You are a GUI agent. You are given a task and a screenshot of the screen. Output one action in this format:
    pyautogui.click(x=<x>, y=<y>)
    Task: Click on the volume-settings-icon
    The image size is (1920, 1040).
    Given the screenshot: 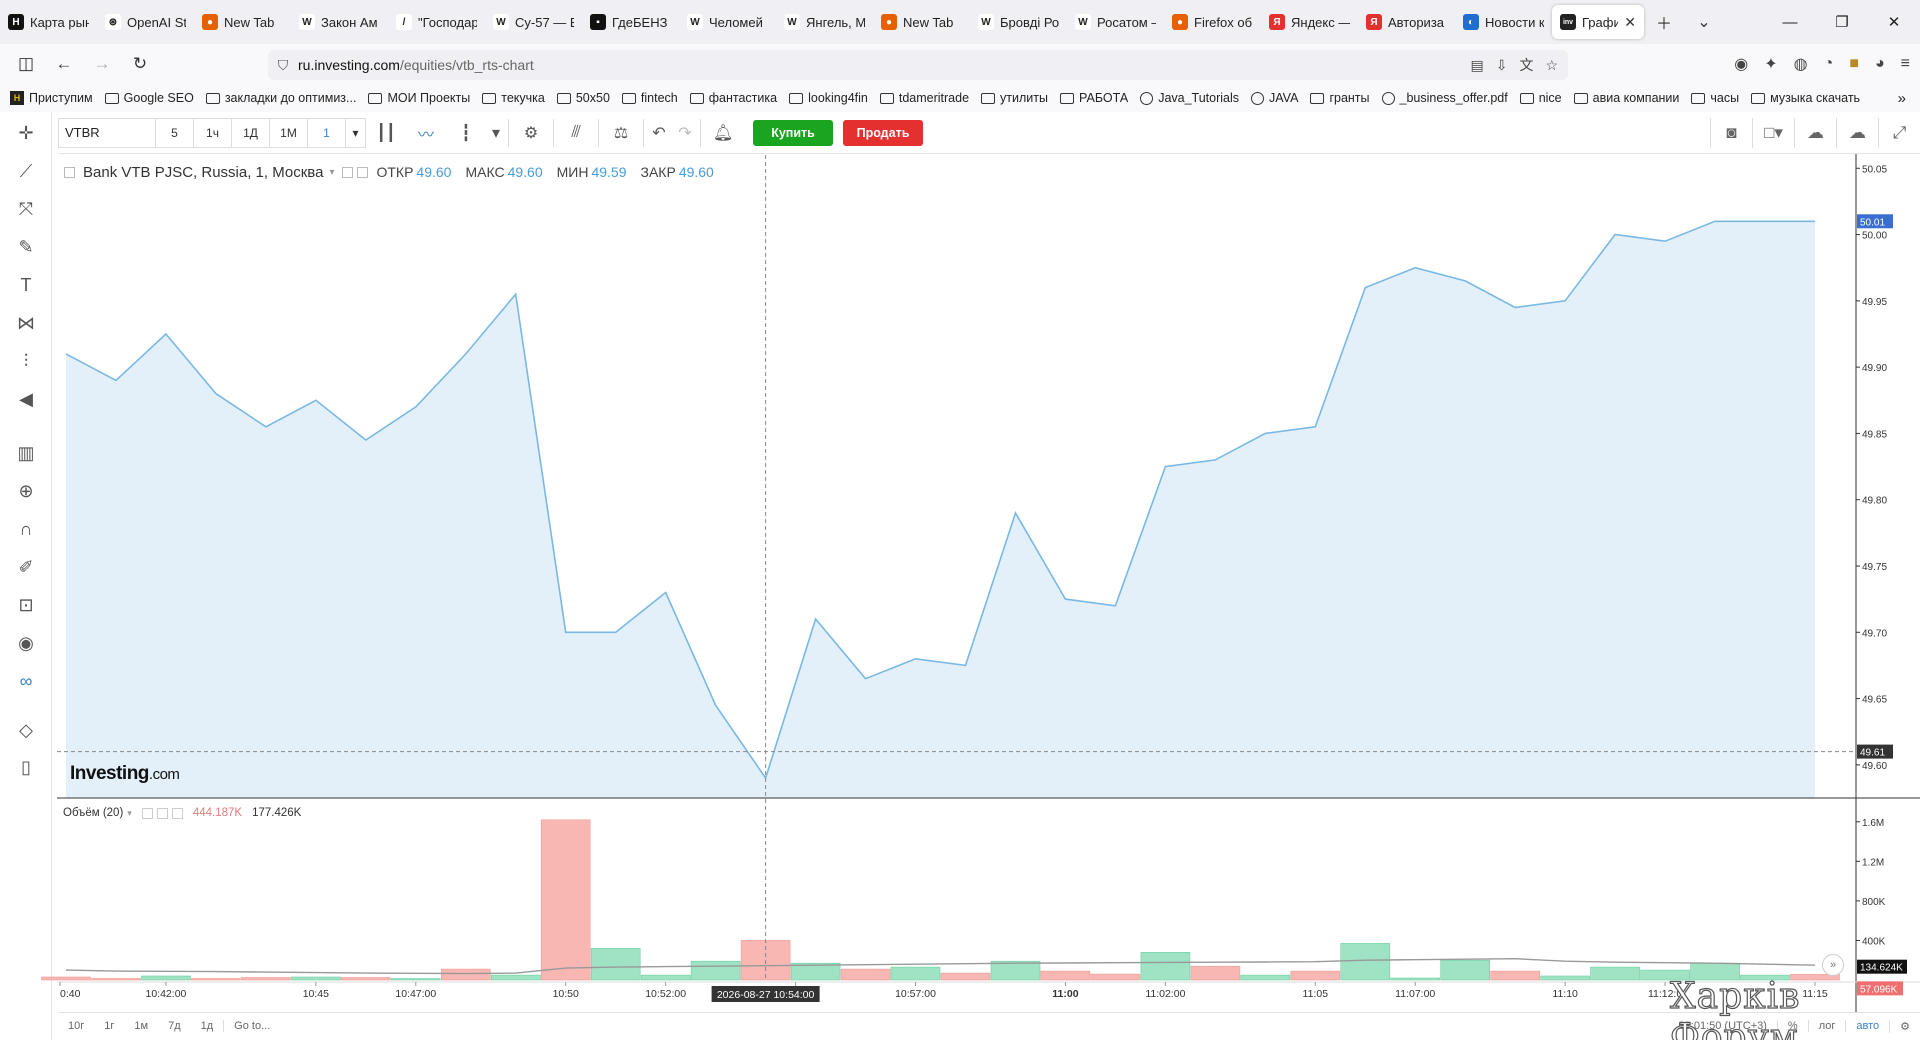 What is the action you would take?
    pyautogui.click(x=162, y=813)
    